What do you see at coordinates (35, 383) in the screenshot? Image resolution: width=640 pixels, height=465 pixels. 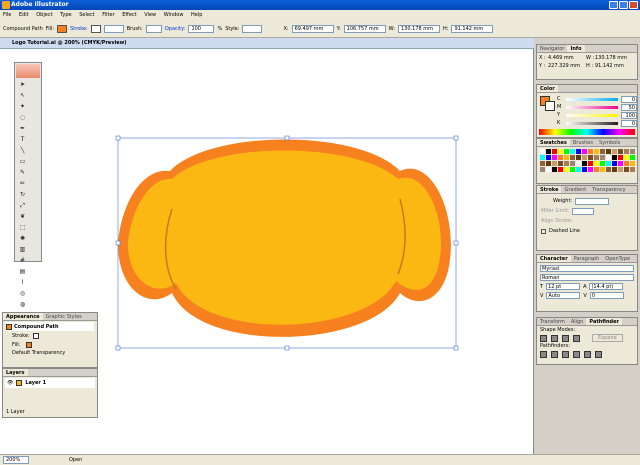 I see `layer-name: Layer 1` at bounding box center [35, 383].